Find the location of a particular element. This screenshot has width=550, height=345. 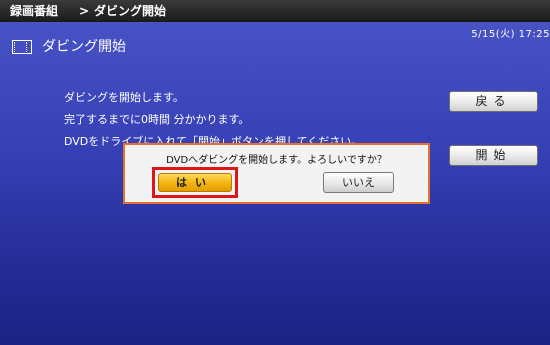

yes-button: はい is located at coordinates (195, 182).